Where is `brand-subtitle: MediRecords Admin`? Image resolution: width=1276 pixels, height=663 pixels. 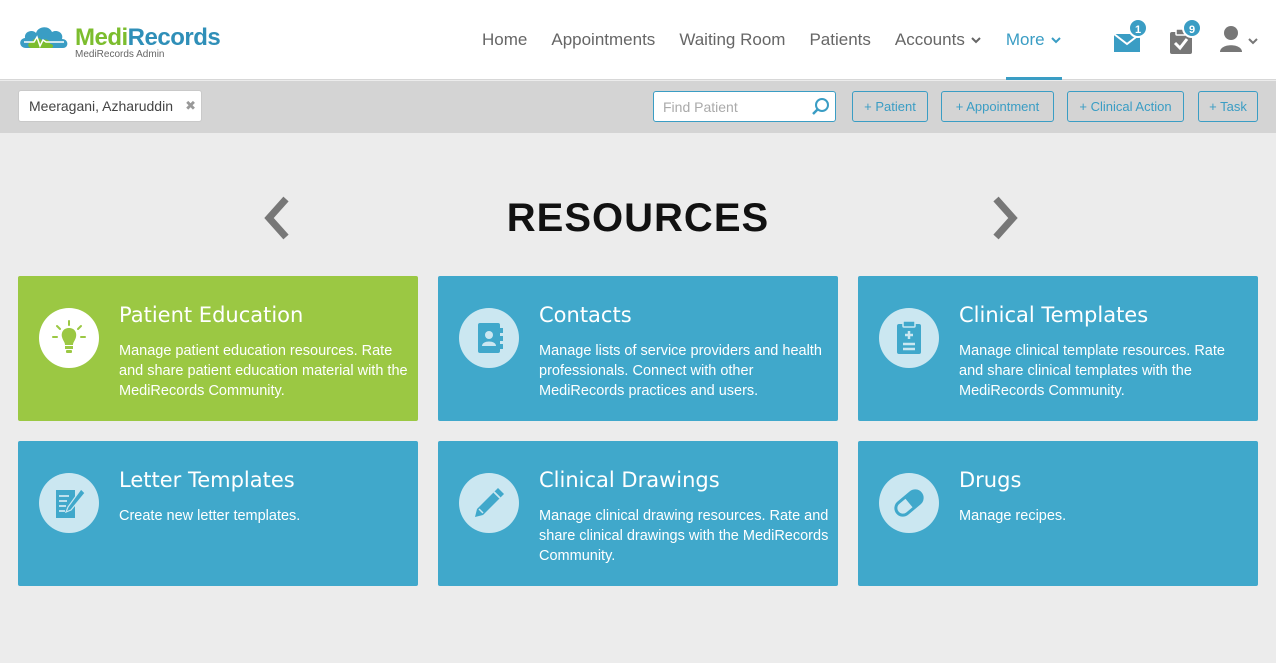 brand-subtitle: MediRecords Admin is located at coordinates (120, 54).